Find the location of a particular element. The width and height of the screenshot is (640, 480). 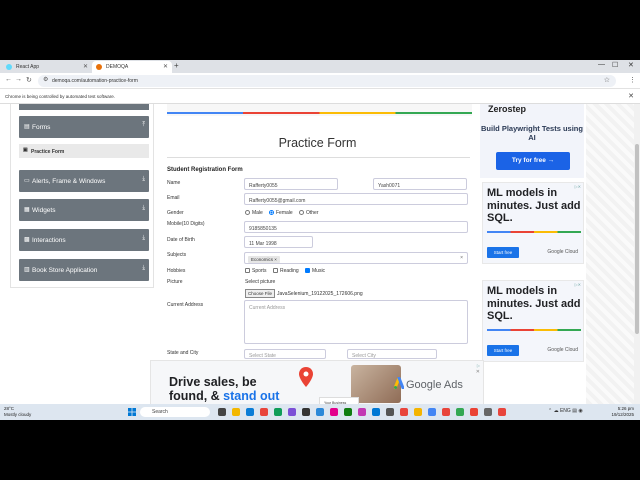

select-picture-label: Select picture is located at coordinates (260, 282).